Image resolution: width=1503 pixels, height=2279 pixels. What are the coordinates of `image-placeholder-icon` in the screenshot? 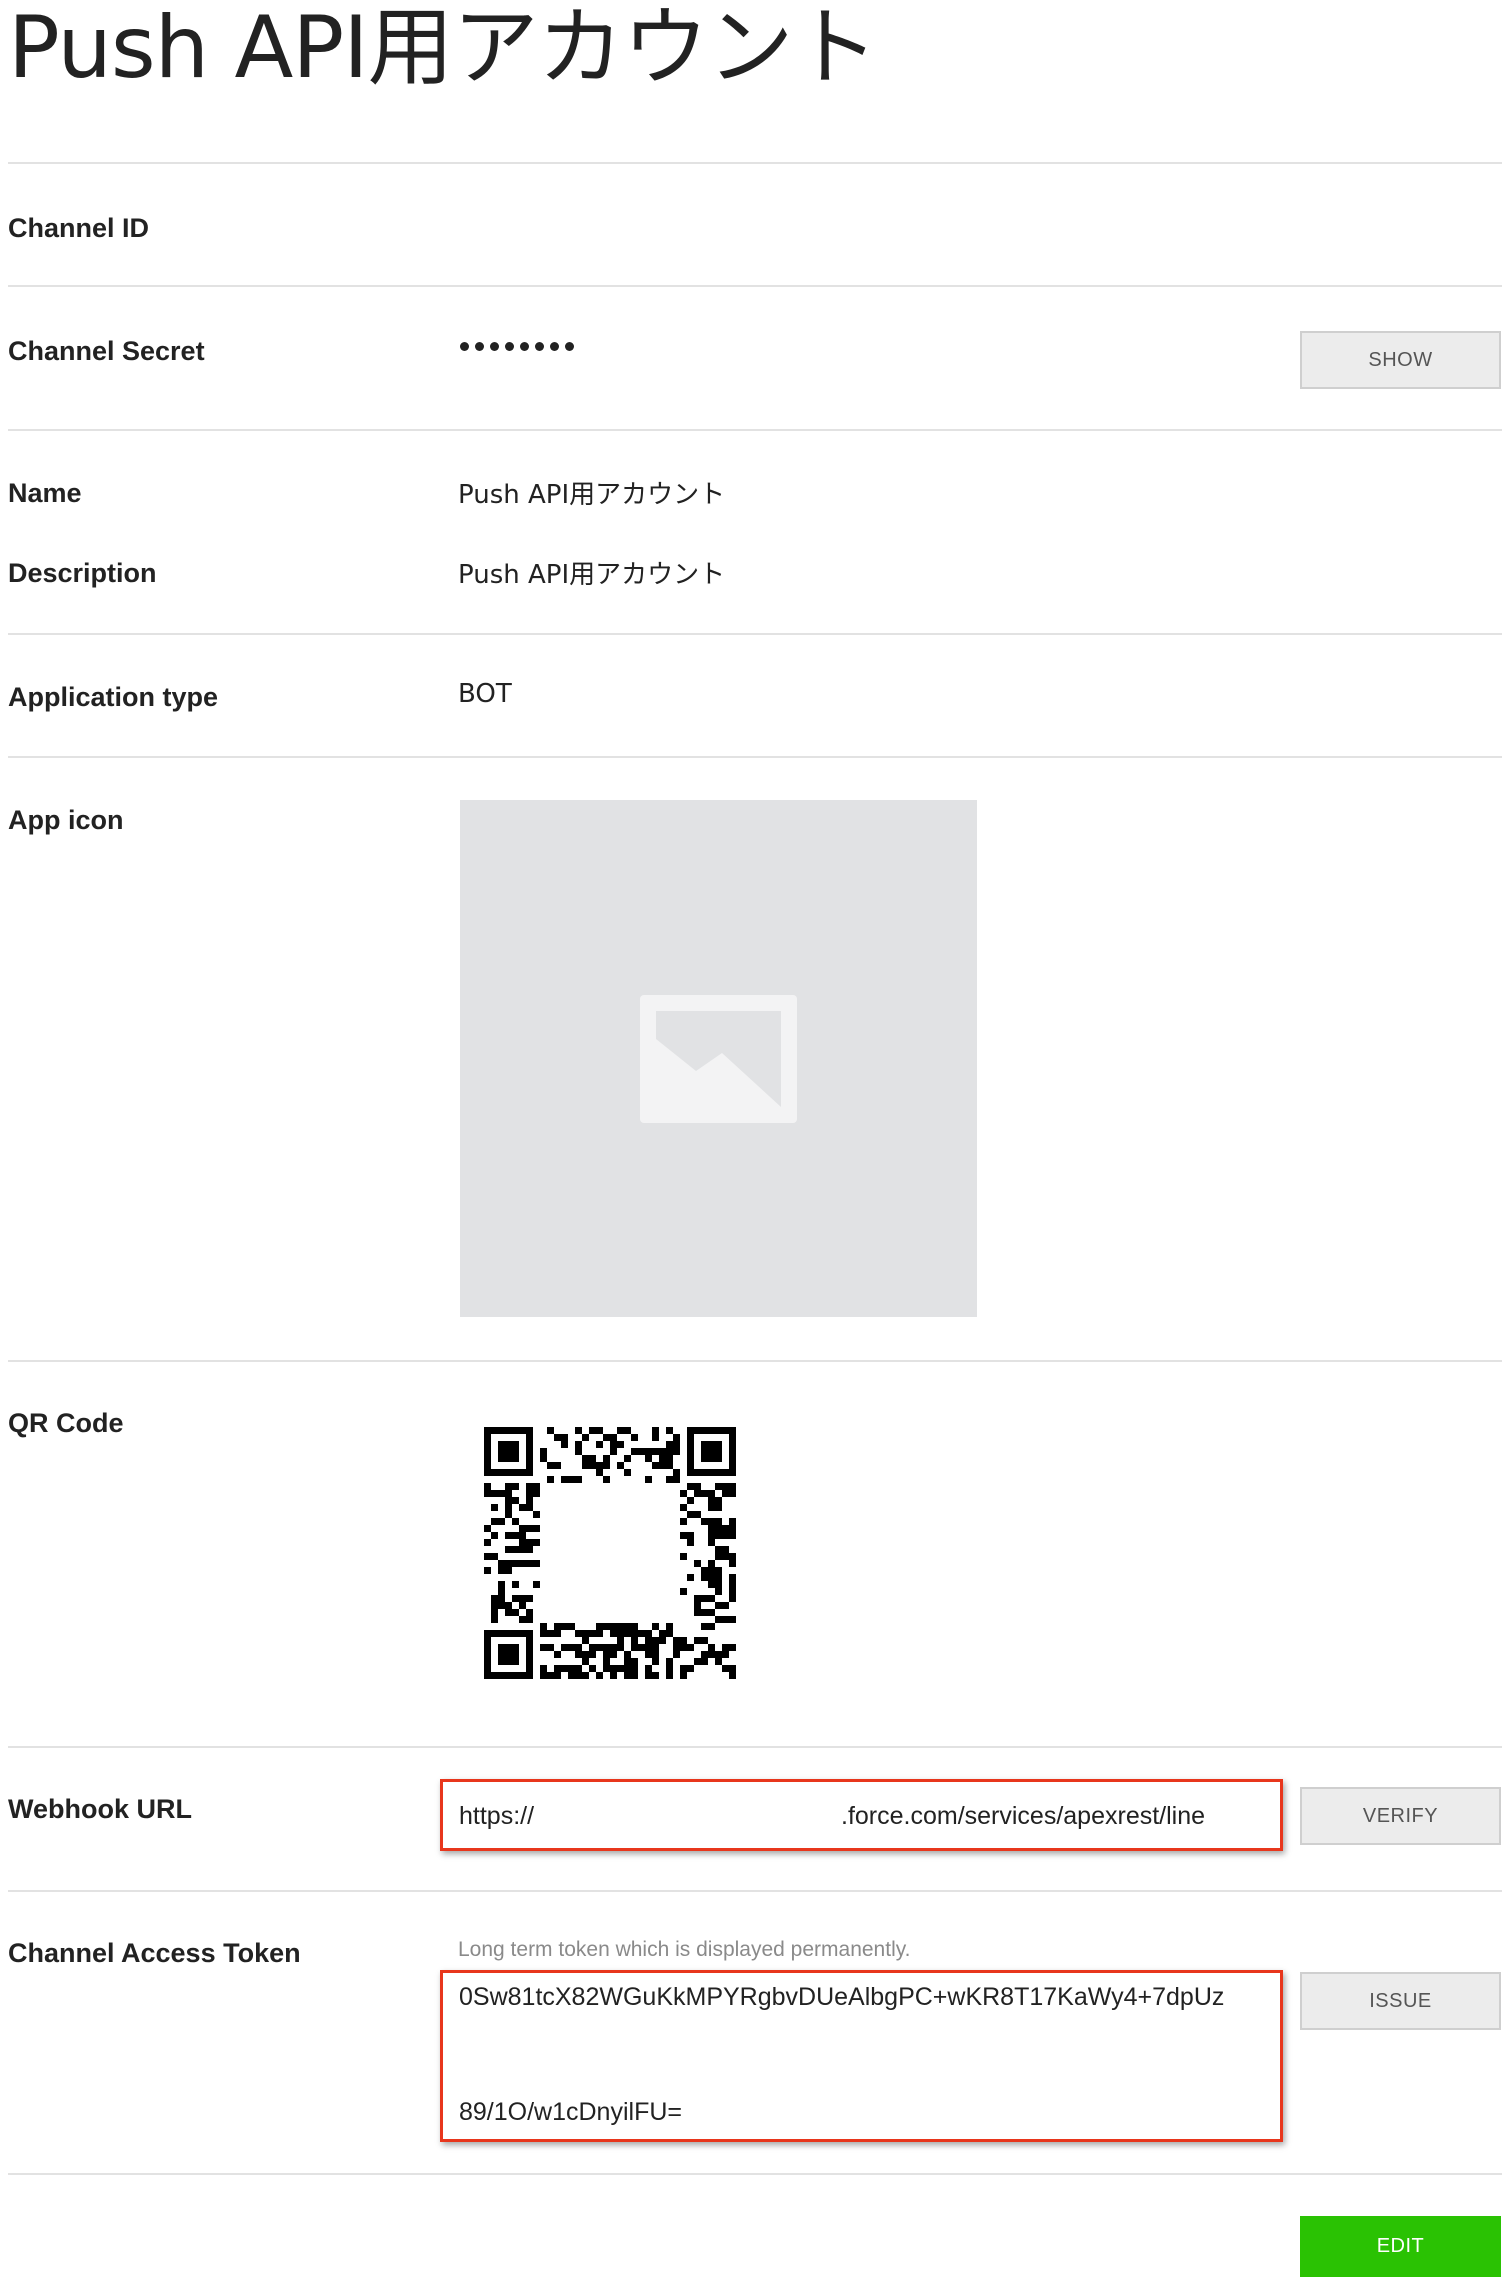 It's located at (718, 1059).